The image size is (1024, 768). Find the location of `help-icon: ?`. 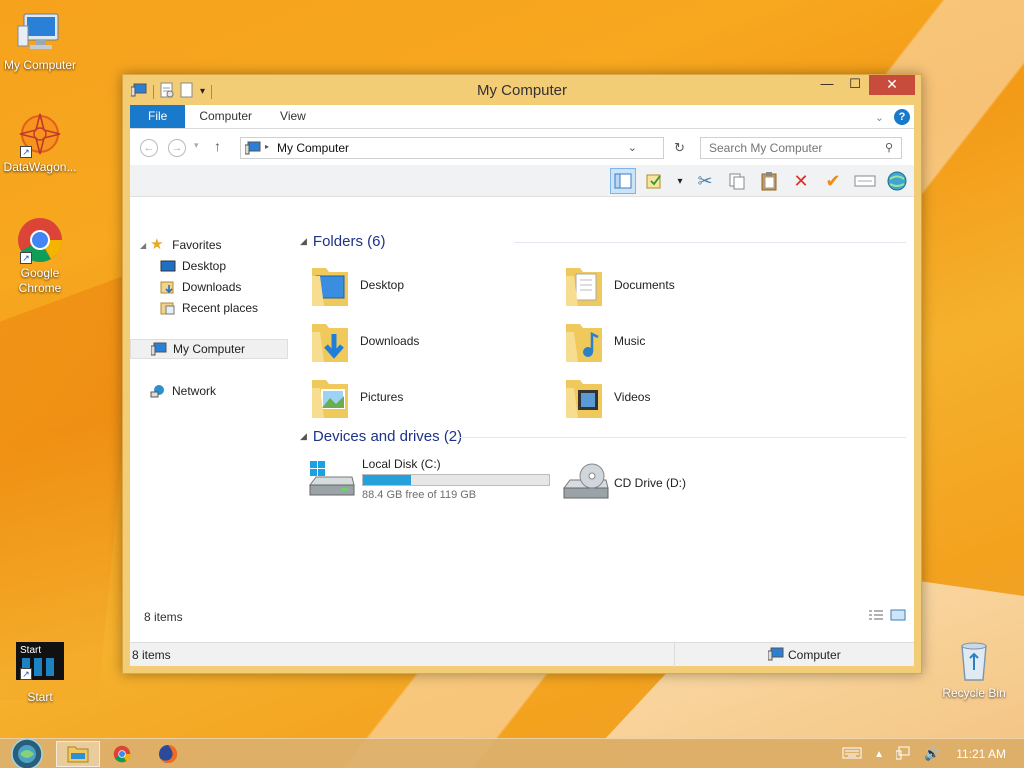

help-icon: ? is located at coordinates (902, 117).